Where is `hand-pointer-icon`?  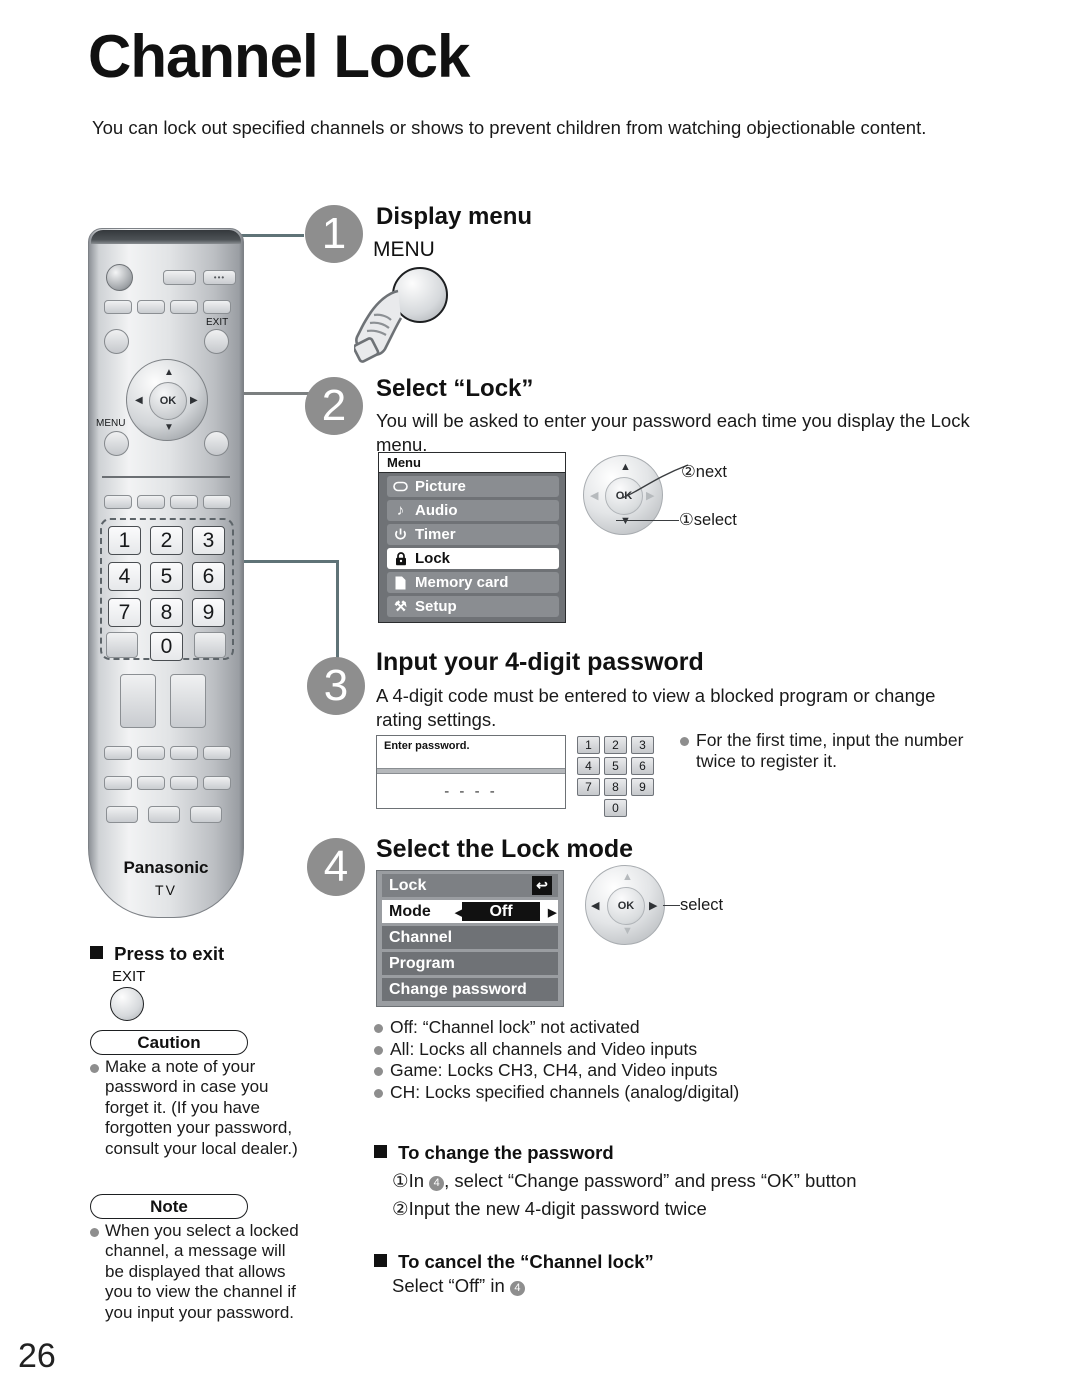 hand-pointer-icon is located at coordinates (378, 326).